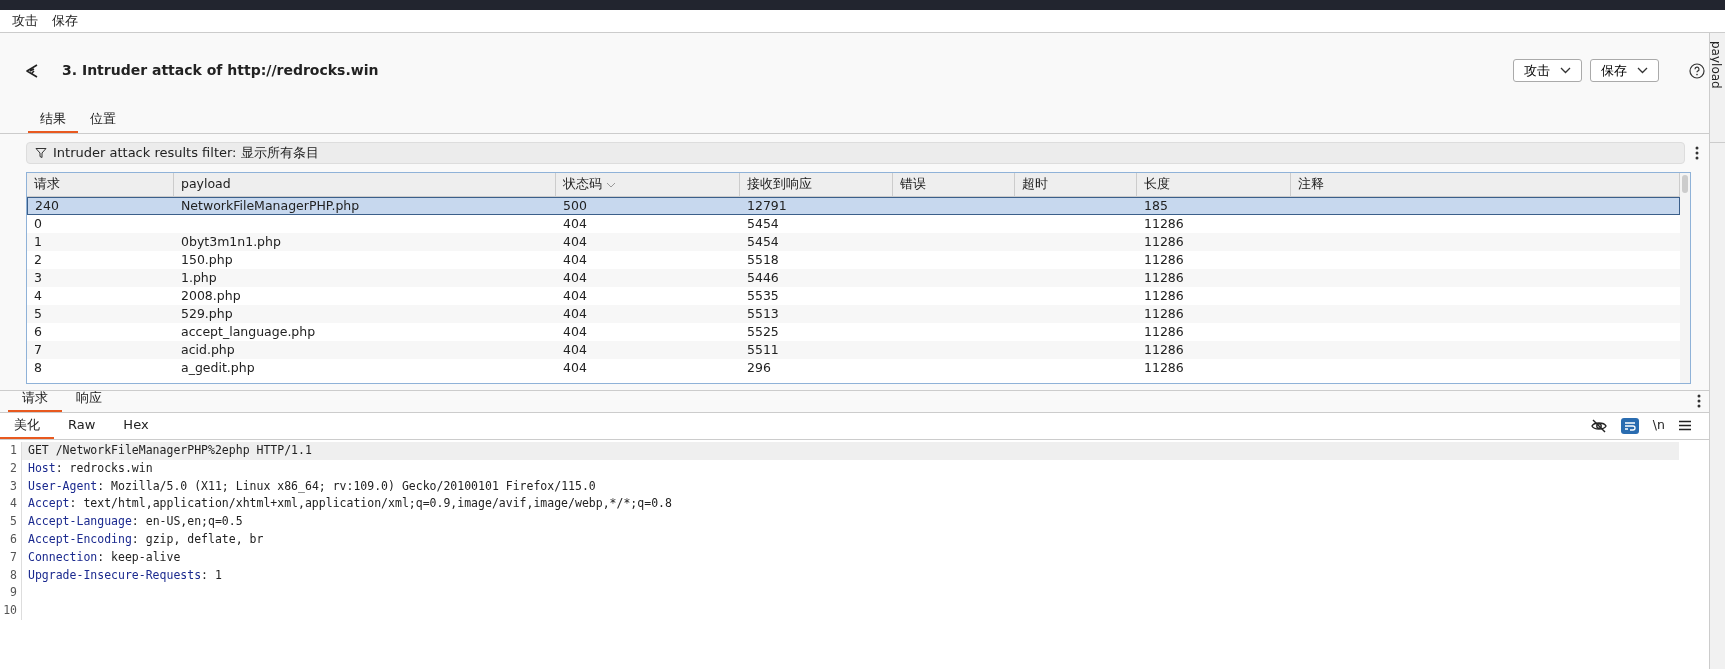 This screenshot has width=1725, height=669. What do you see at coordinates (350, 504) in the screenshot?
I see `code-line: Accept: text/html,application/xhtml+xml,application/xml;q=0.9,image/avif,image/webp,*/*;q=0.8` at bounding box center [350, 504].